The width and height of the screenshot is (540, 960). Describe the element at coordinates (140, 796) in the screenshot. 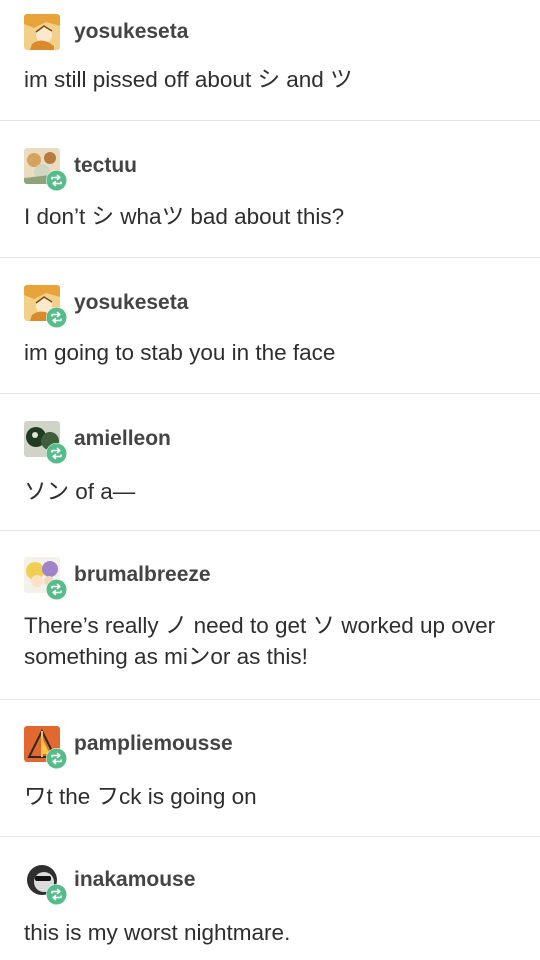

I see `post-text: ワt the フck is going on` at that location.